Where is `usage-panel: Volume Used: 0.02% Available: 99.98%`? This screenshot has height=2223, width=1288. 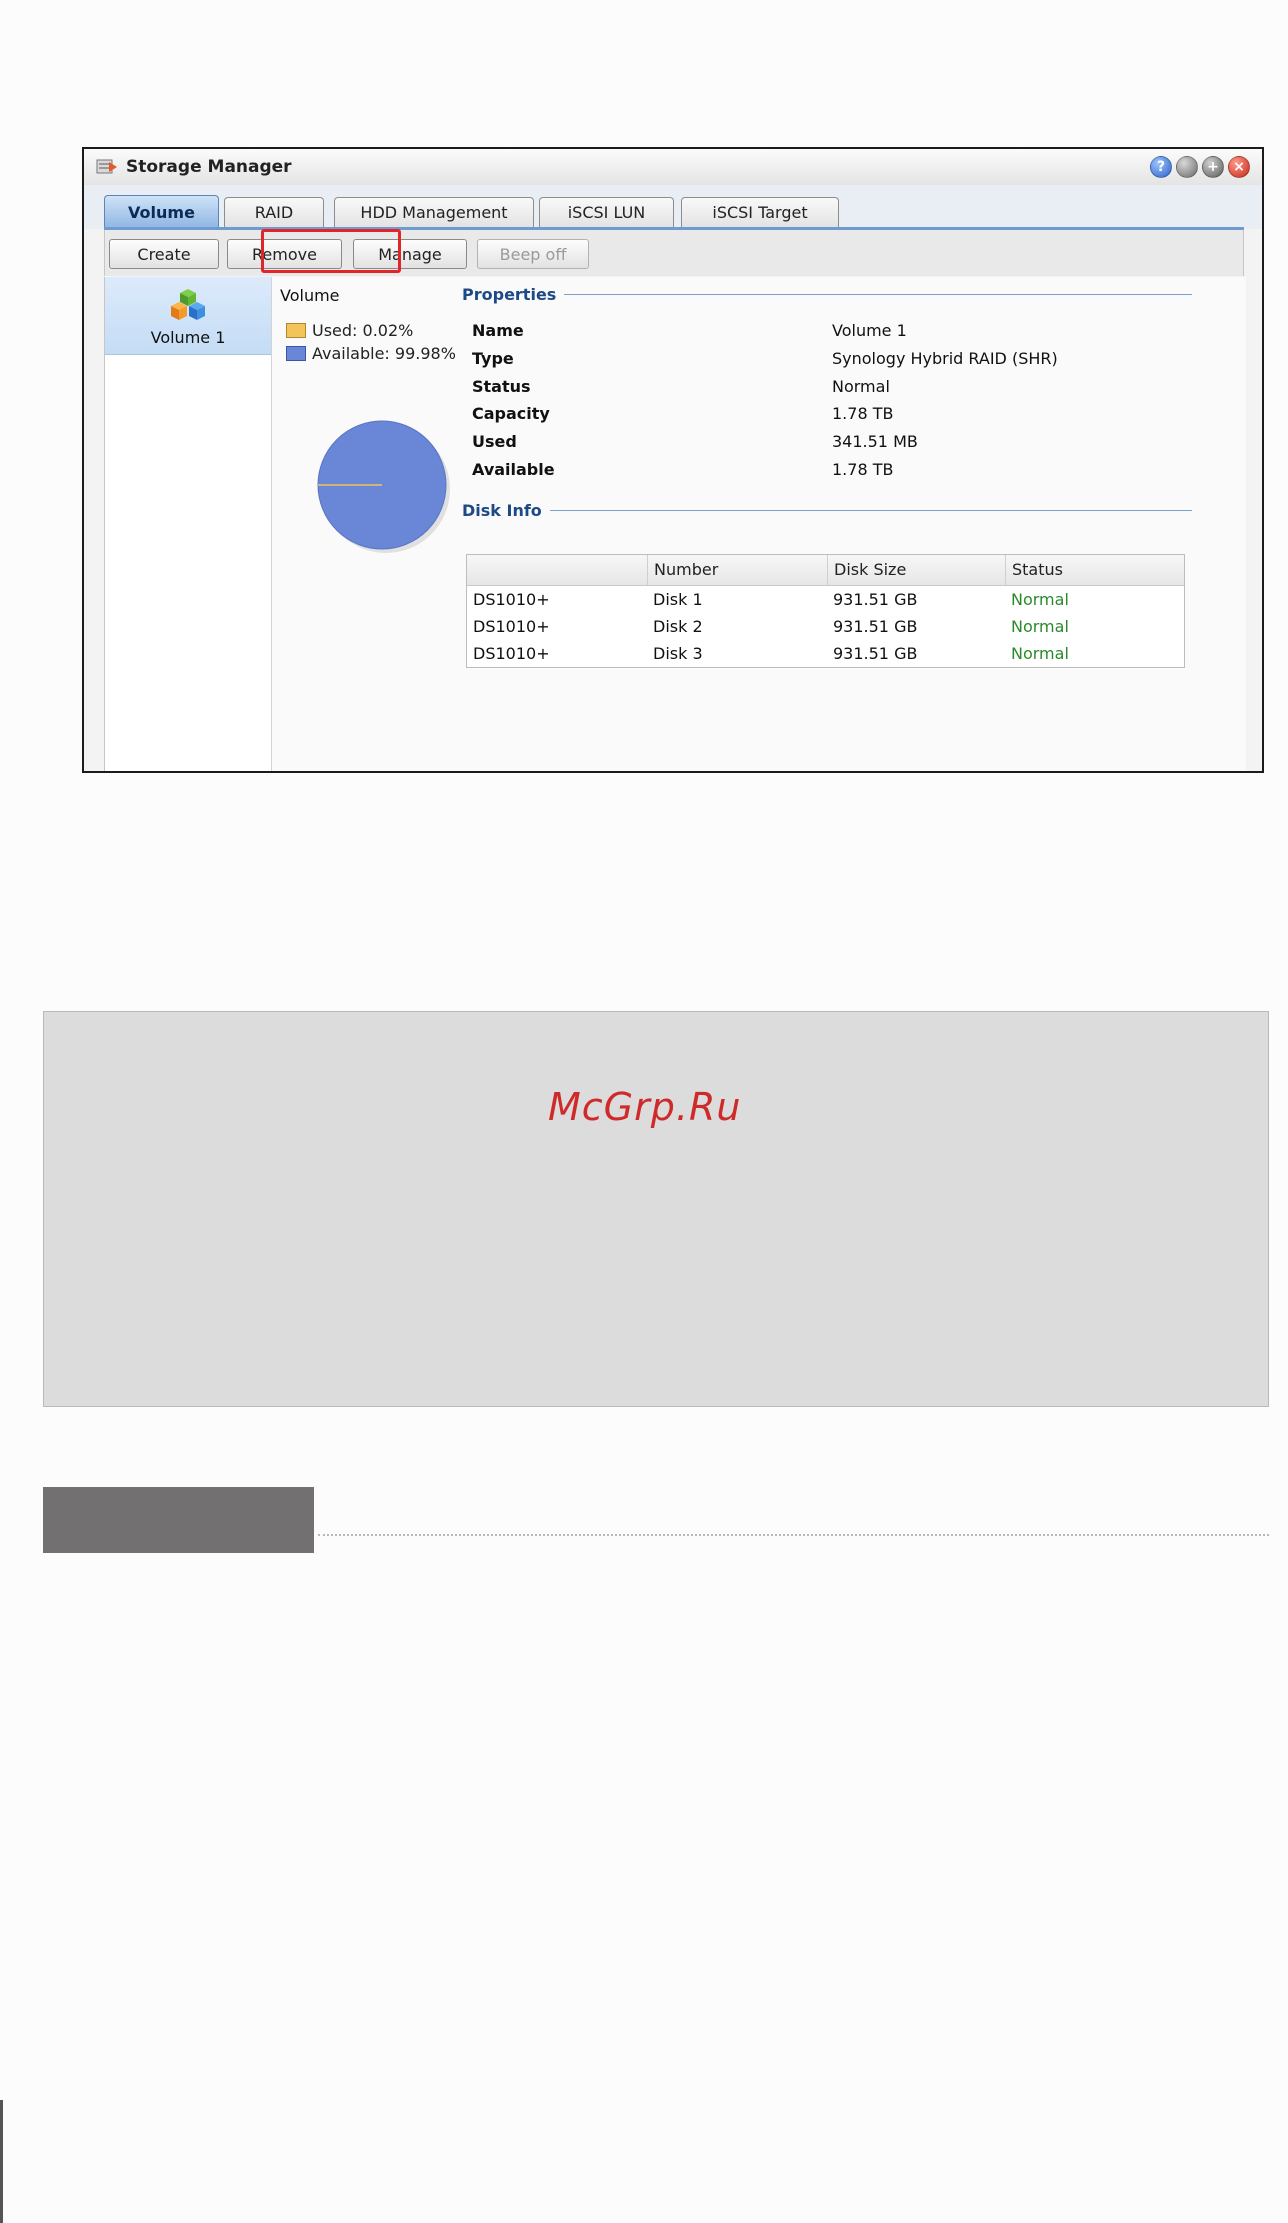
usage-panel: Volume Used: 0.02% Available: 99.98% is located at coordinates (367, 524).